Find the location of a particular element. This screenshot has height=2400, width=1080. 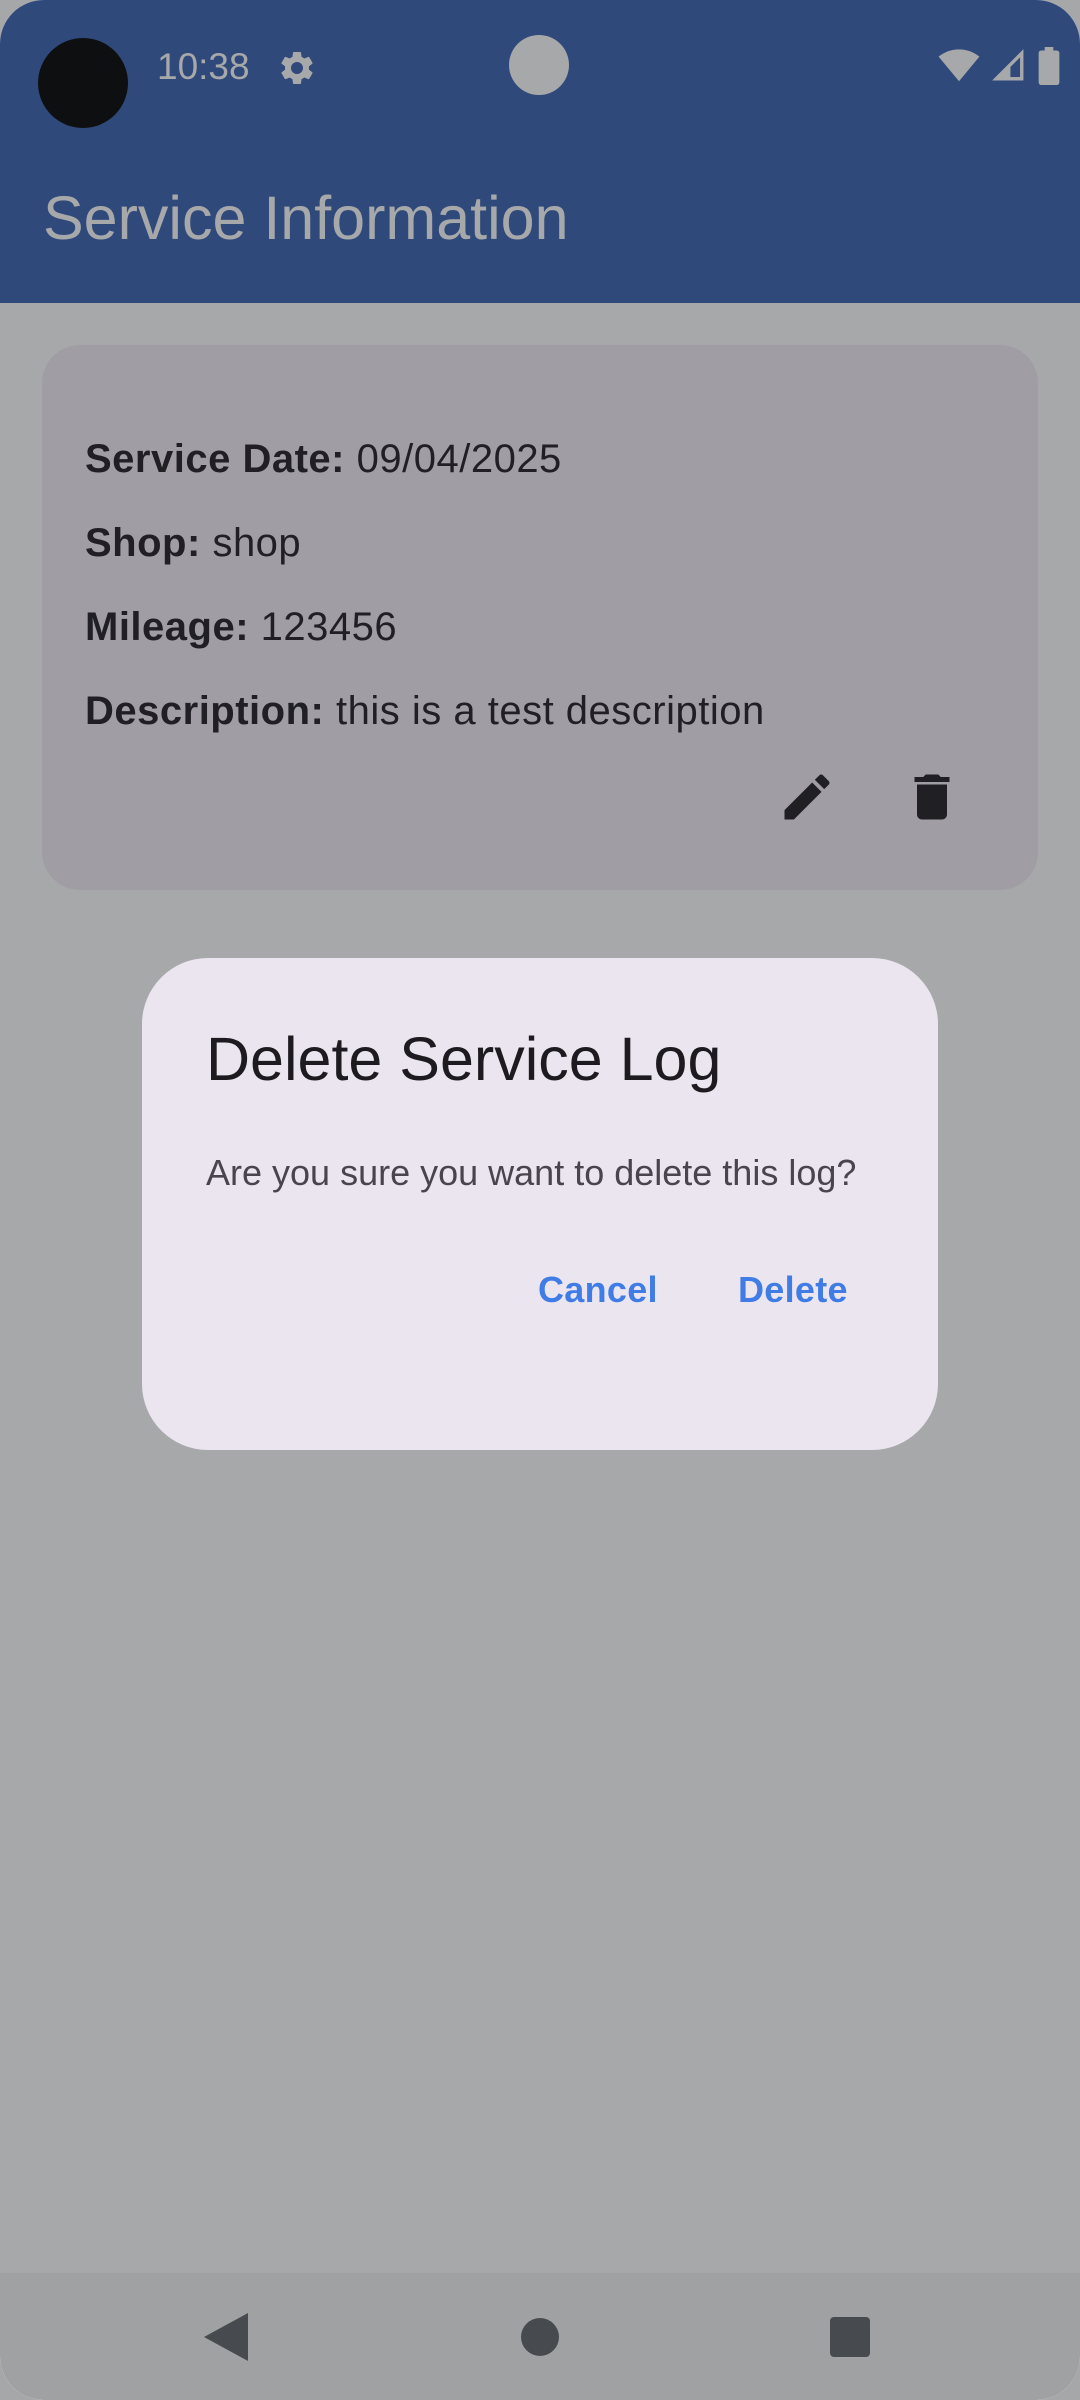

dialog-title: Delete Service Log is located at coordinates (464, 1059).